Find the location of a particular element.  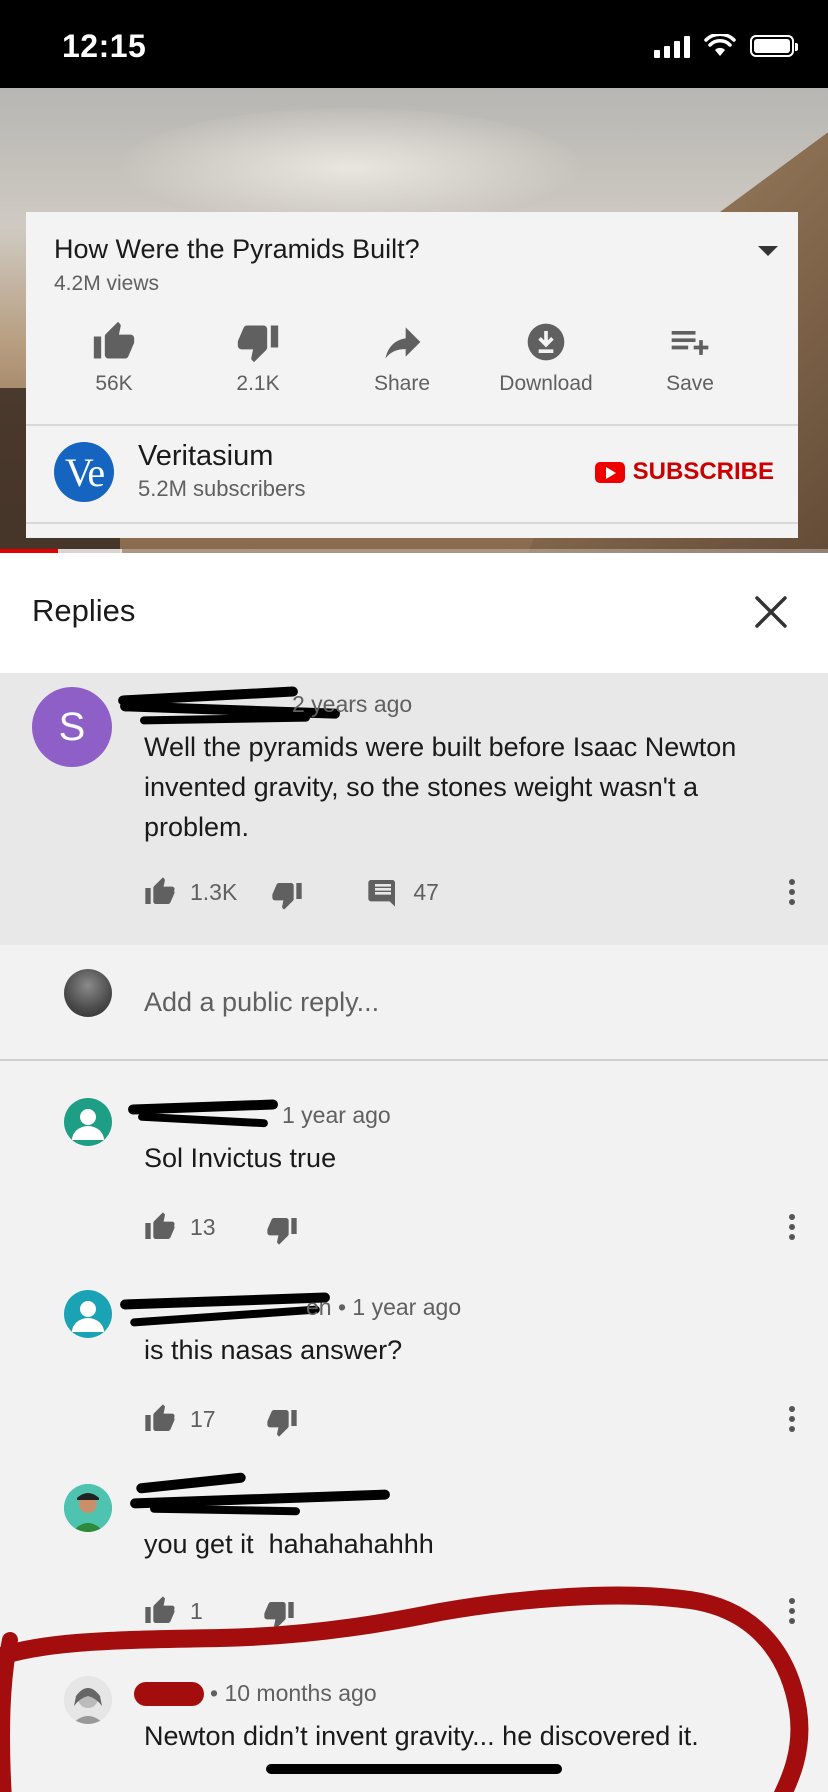

red-circle-annotation is located at coordinates (404, 1689).